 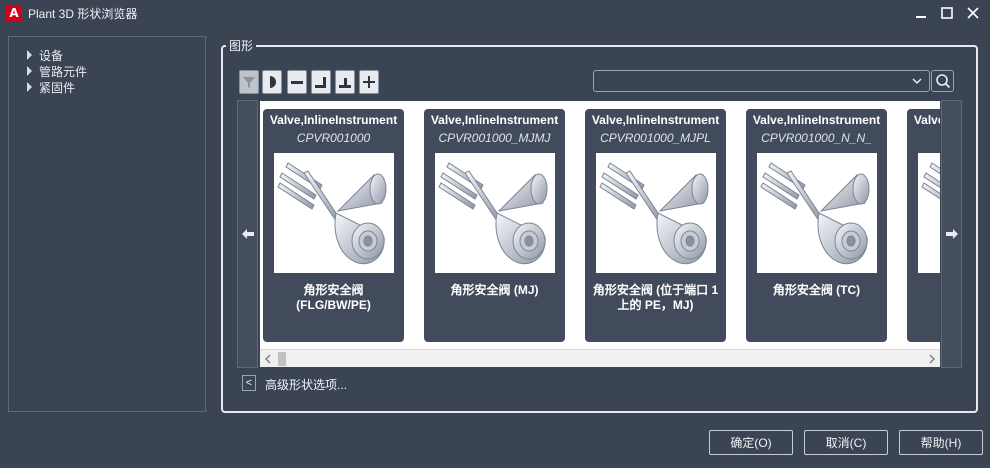 I want to click on elbow-icon, so click(x=320, y=82).